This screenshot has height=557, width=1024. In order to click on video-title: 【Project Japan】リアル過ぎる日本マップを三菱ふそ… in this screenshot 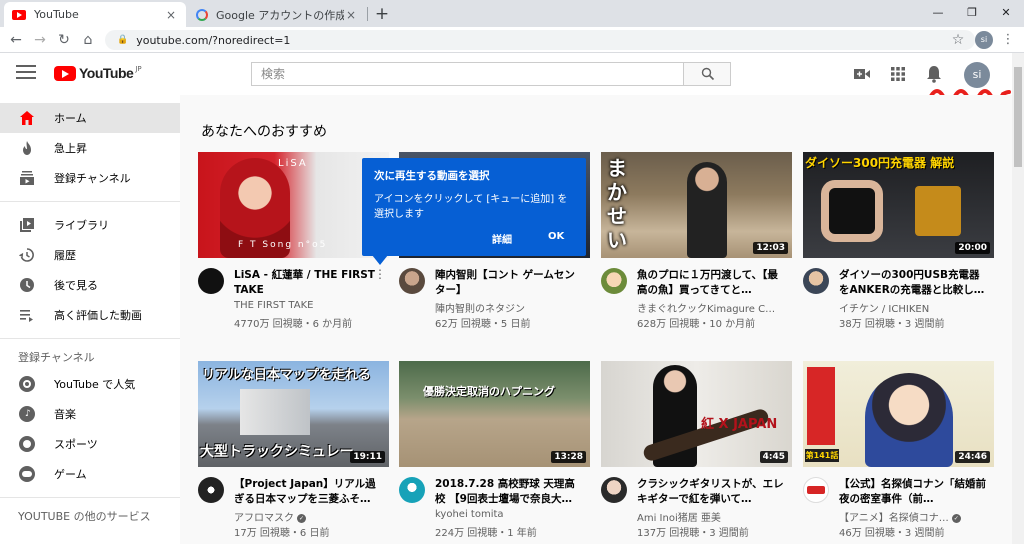, I will do `click(309, 492)`.